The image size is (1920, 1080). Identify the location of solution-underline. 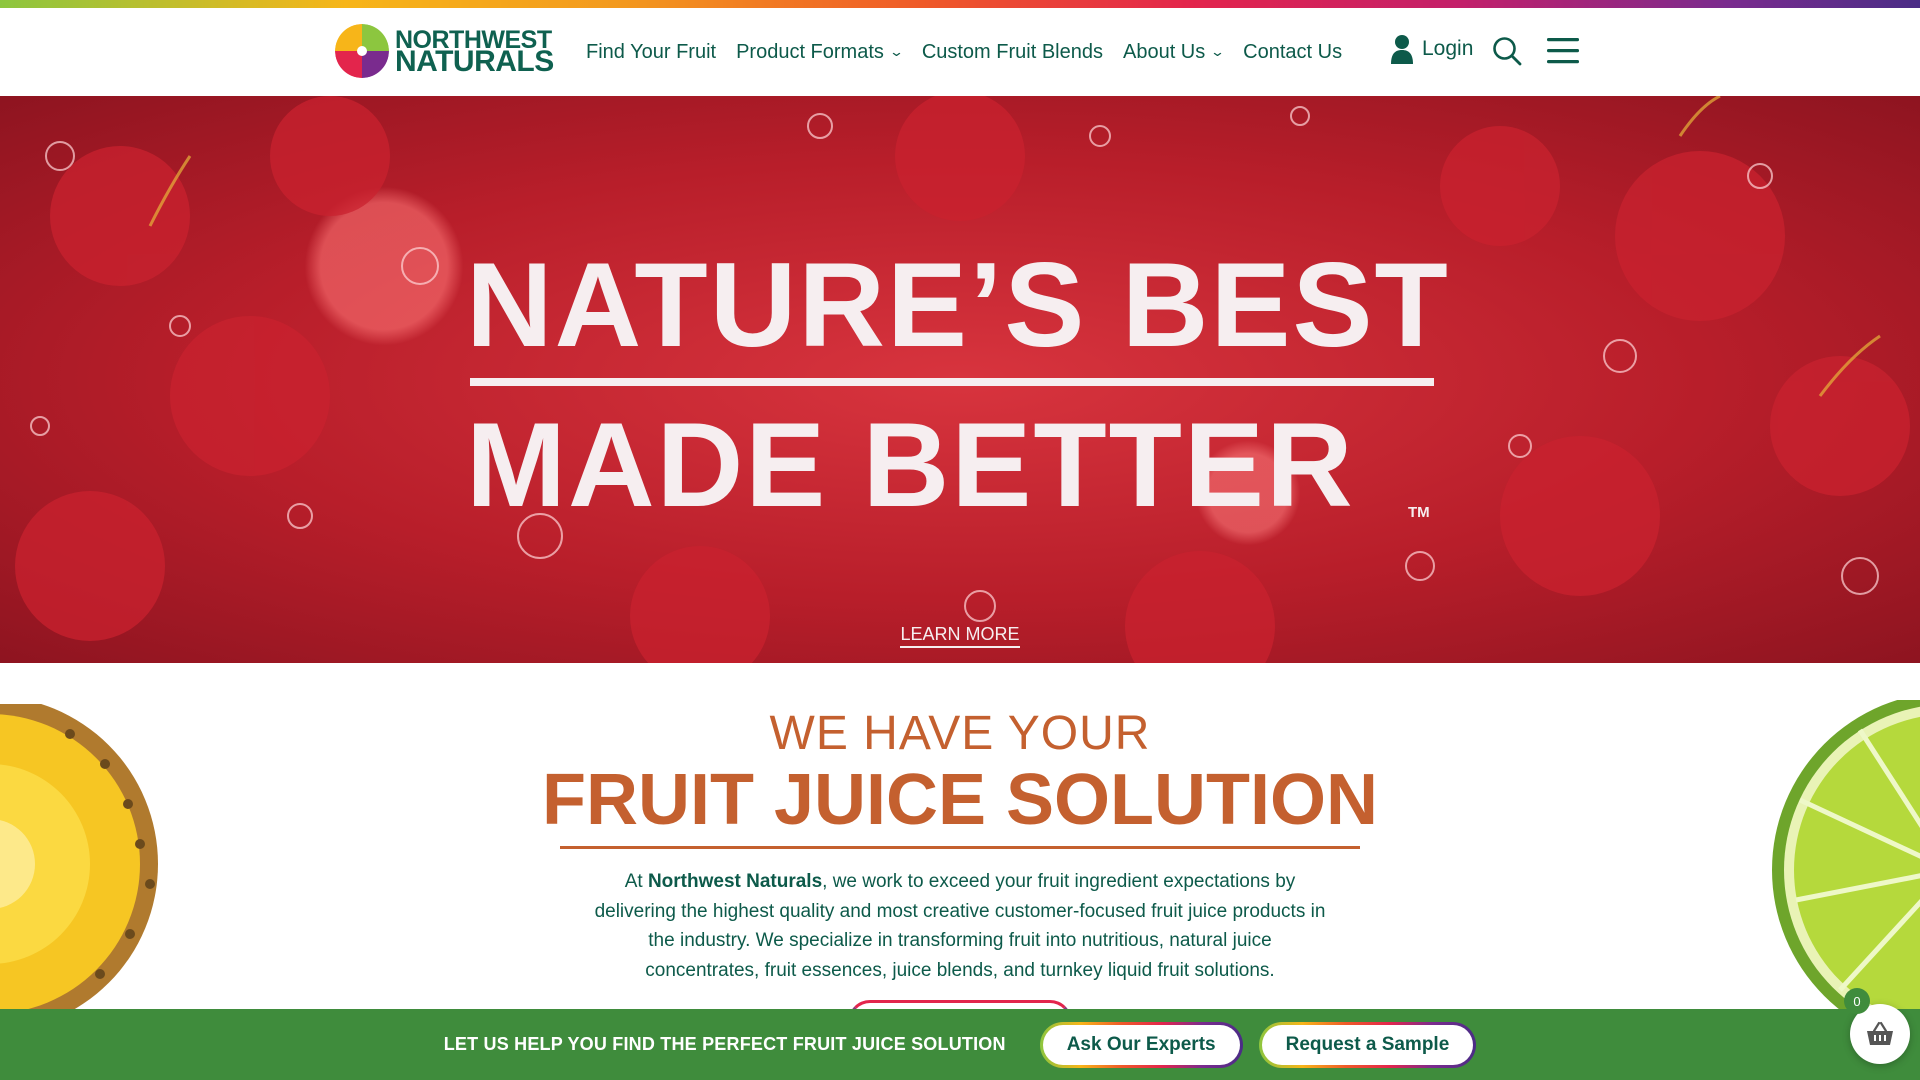
(960, 847).